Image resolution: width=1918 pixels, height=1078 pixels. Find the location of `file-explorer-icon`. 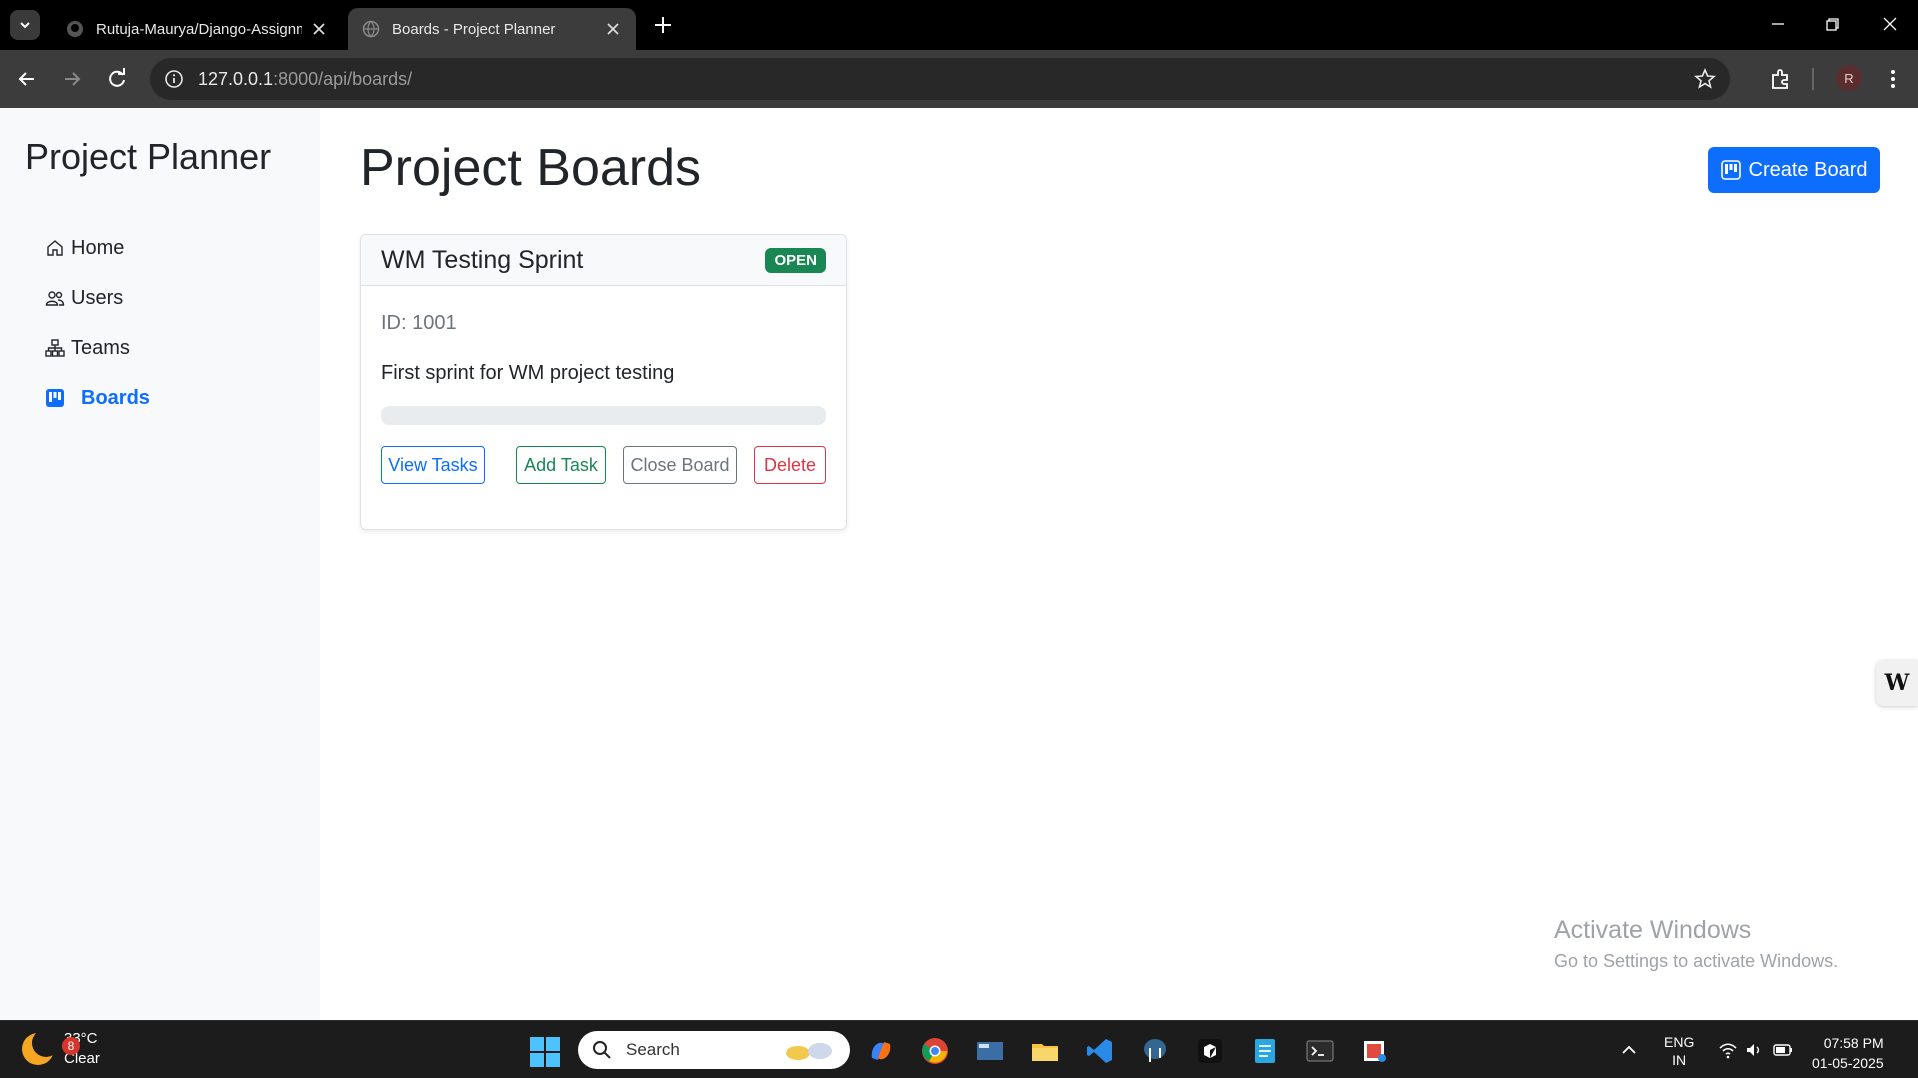

file-explorer-icon is located at coordinates (1045, 1051).